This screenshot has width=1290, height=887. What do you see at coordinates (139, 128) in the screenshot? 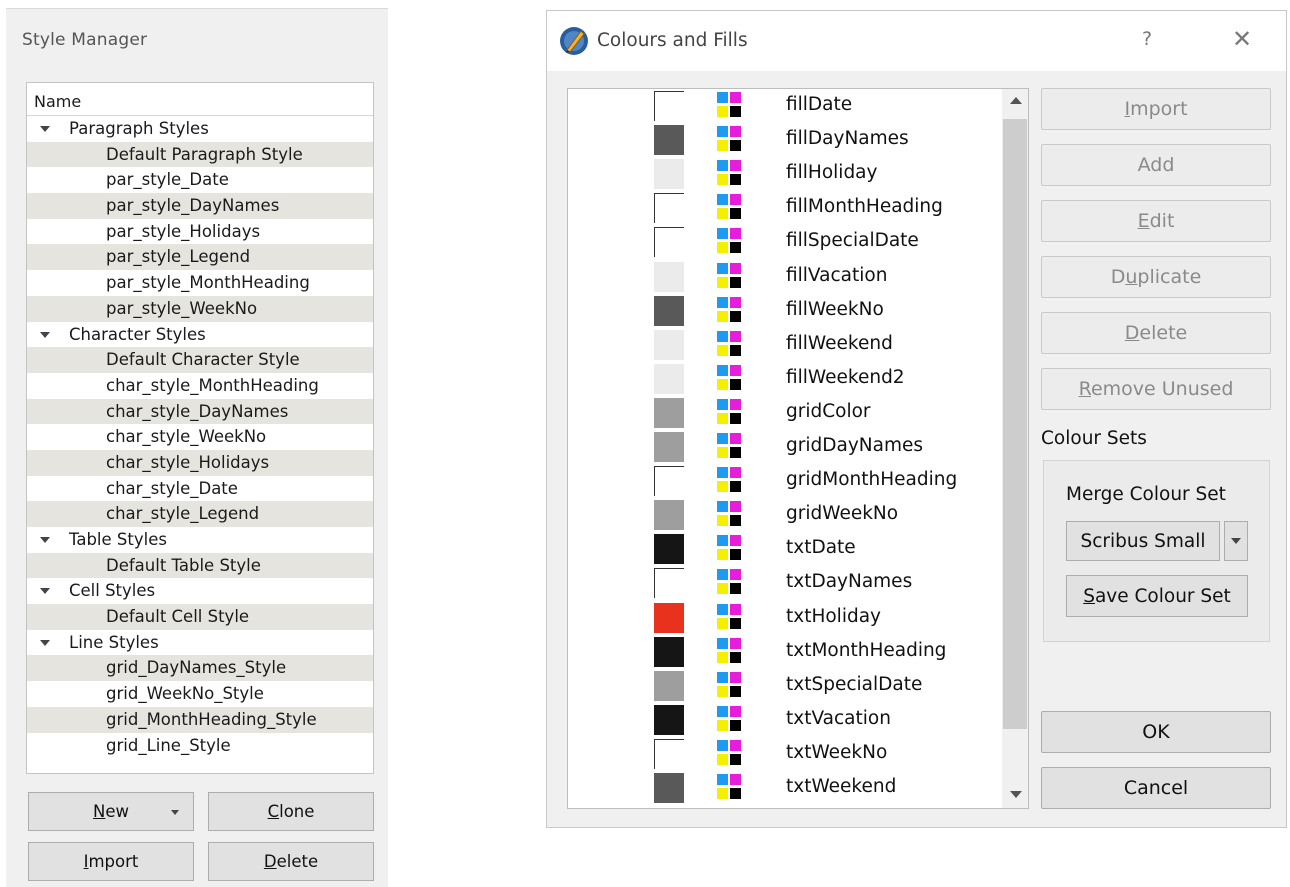
I see `tree-row-label: Paragraph Styles` at bounding box center [139, 128].